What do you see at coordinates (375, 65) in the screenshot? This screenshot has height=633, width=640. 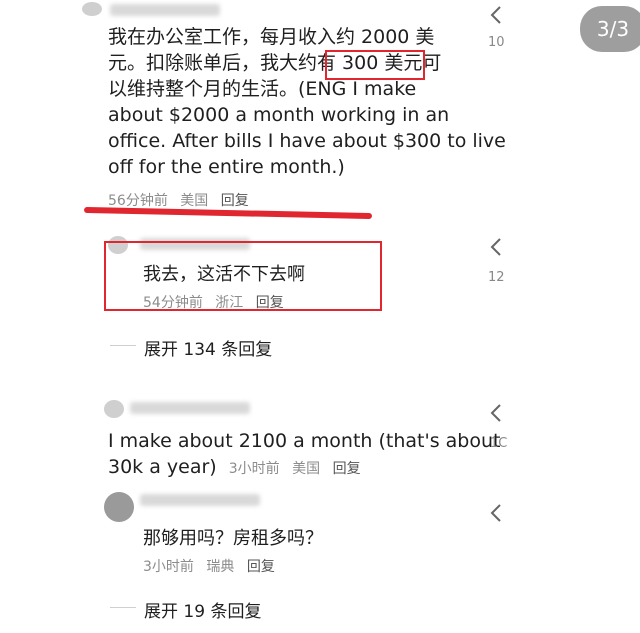 I see `highlight-box` at bounding box center [375, 65].